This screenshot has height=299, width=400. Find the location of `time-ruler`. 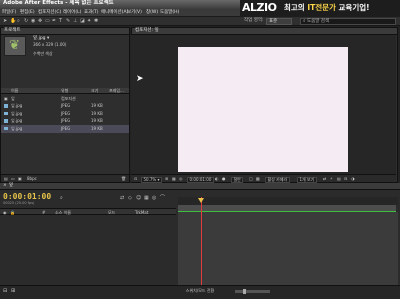

time-ruler is located at coordinates (288, 201).